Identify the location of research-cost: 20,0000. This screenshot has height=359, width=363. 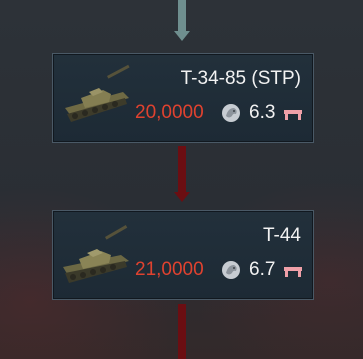
(169, 112).